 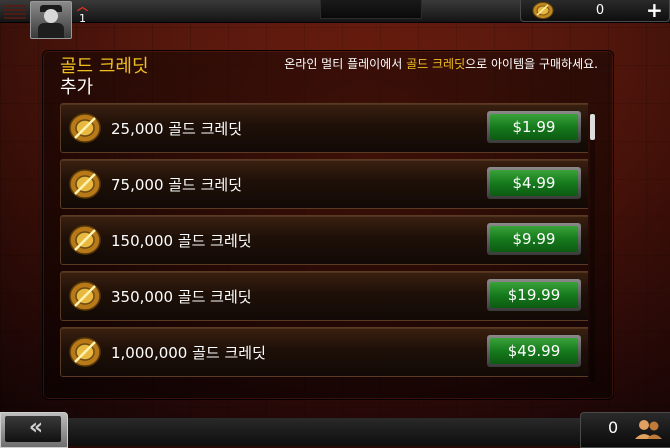 What do you see at coordinates (531, 64) in the screenshot?
I see `description-text-end: 으로 아이템을 구매하세요.` at bounding box center [531, 64].